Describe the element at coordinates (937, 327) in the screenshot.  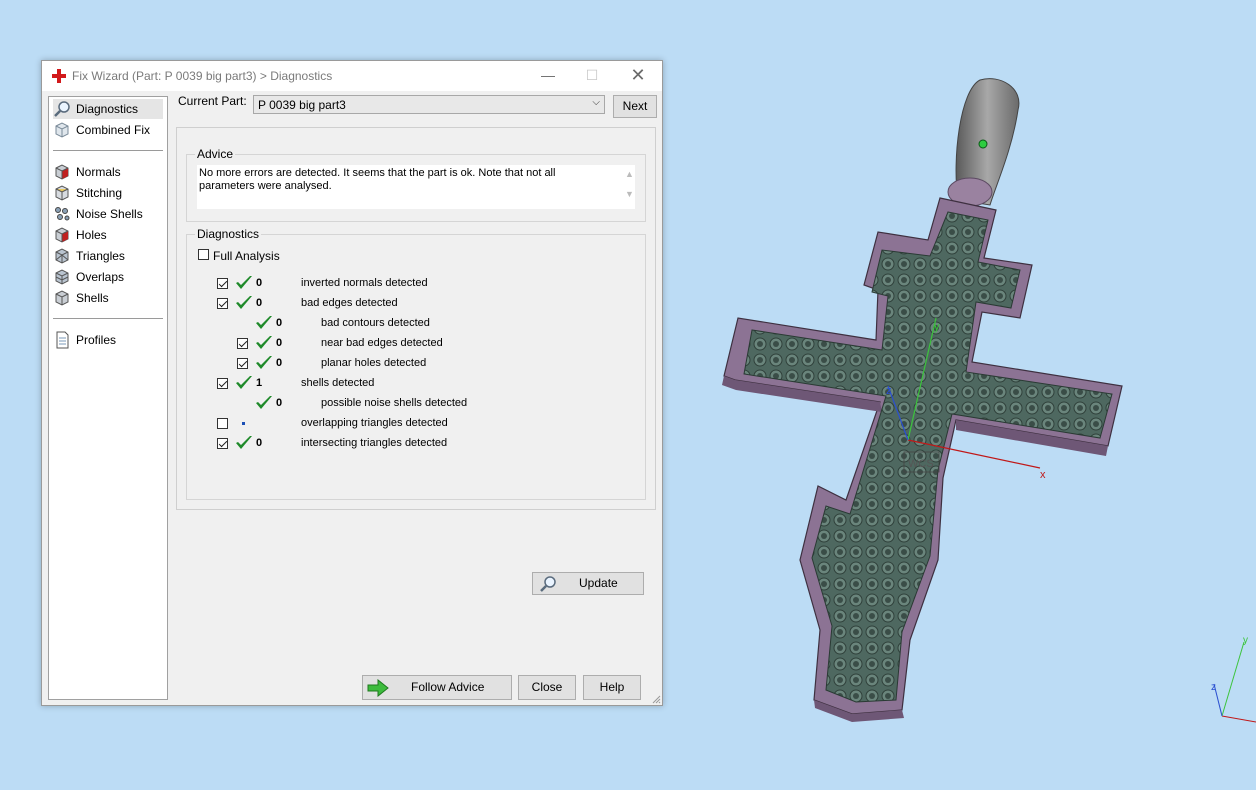
I see `y-axis-label: y` at that location.